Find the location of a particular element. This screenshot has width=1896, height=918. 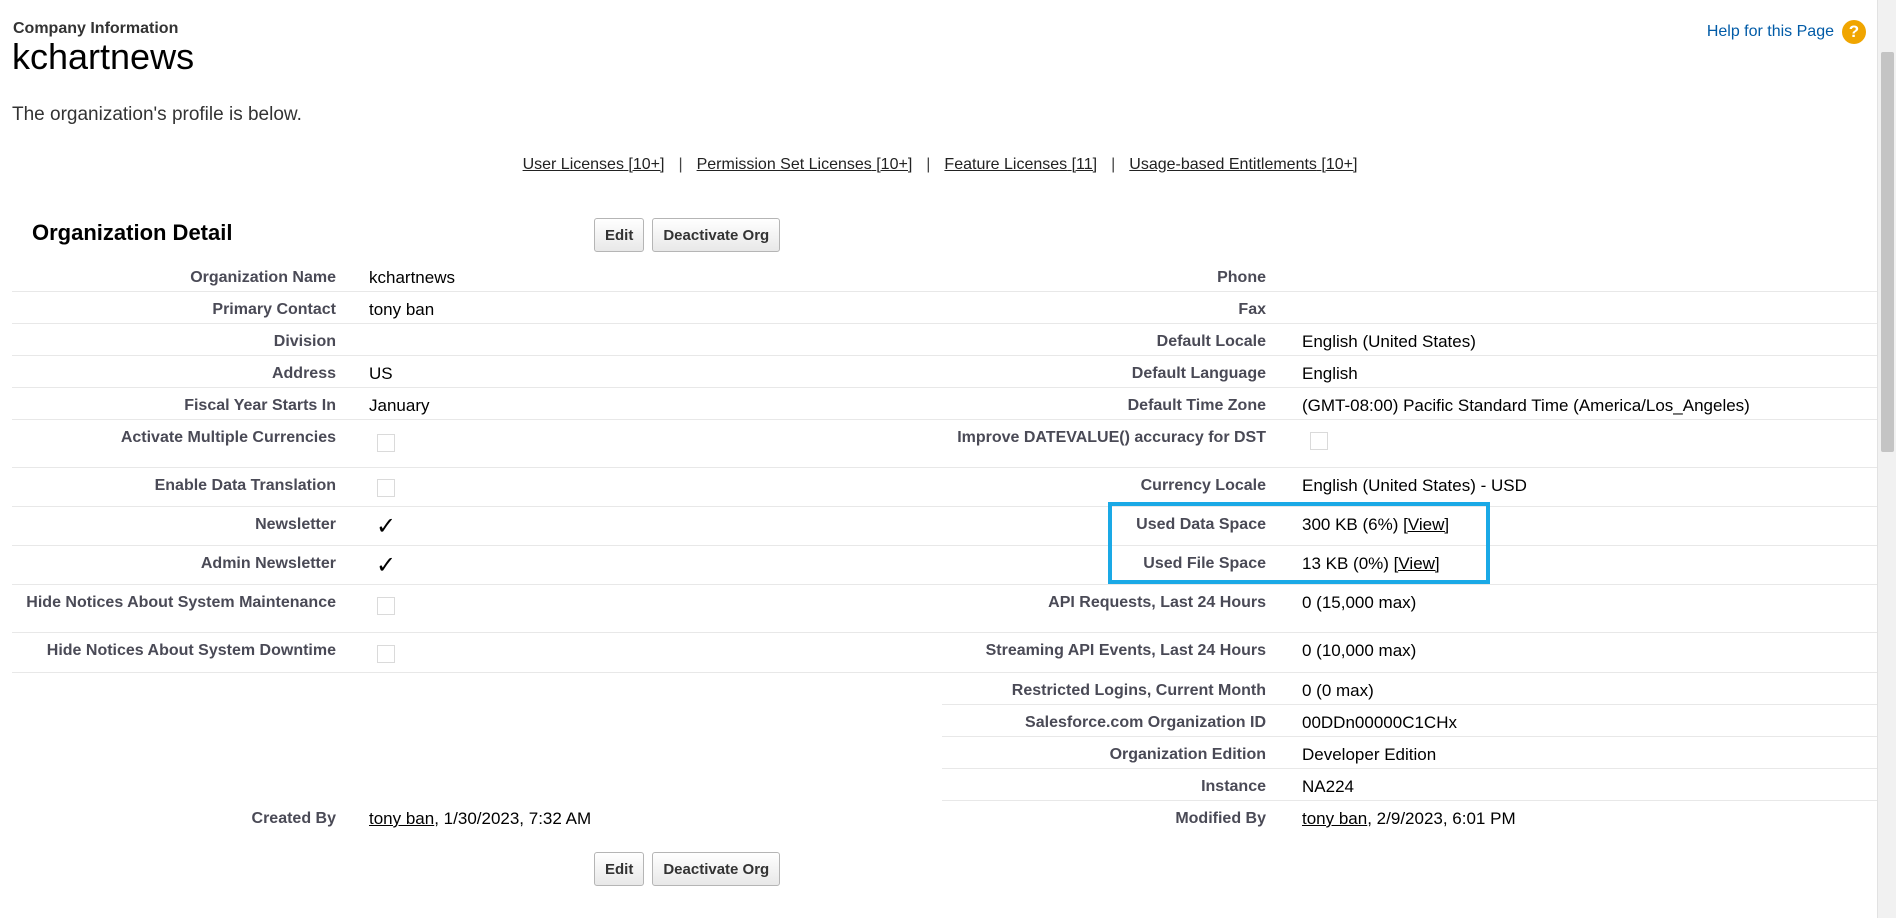

org-edition-value: Developer Edition is located at coordinates (1369, 754).